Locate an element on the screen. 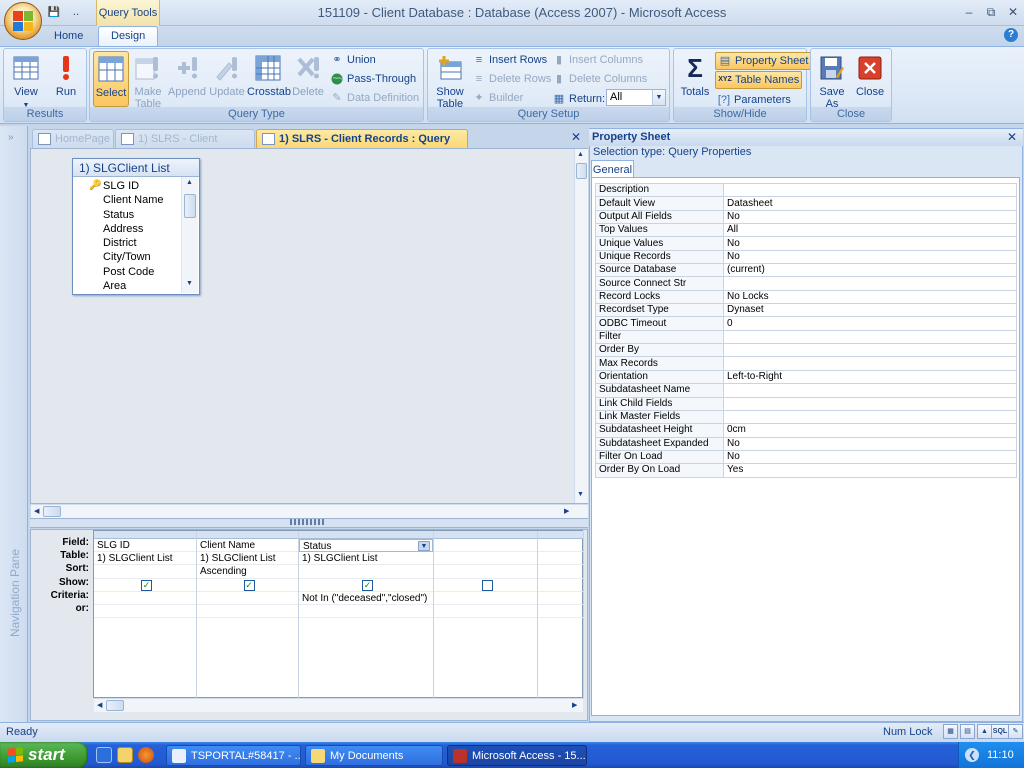 The width and height of the screenshot is (1024, 768). delete-query-button: Delete is located at coordinates (308, 79).